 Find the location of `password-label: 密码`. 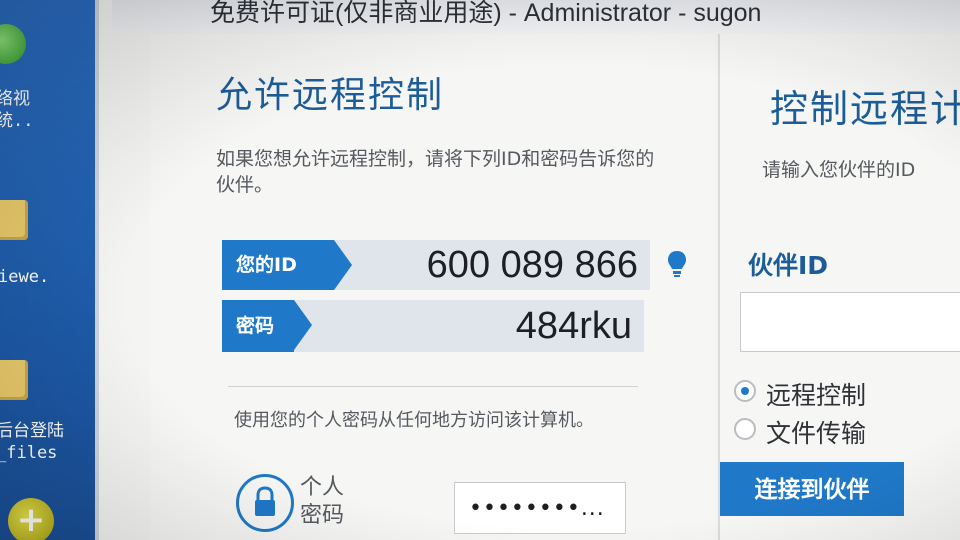

password-label: 密码 is located at coordinates (267, 326).